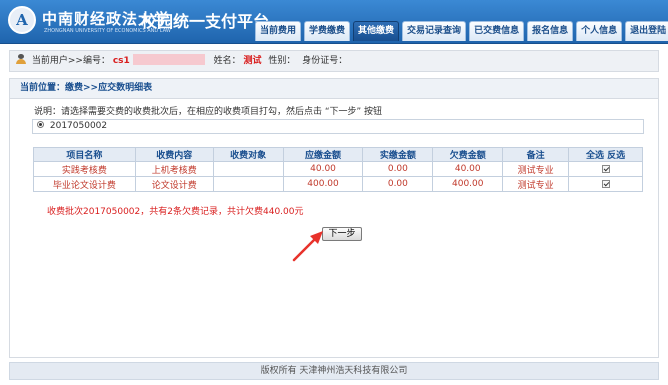 The width and height of the screenshot is (668, 385). Describe the element at coordinates (327, 31) in the screenshot. I see `nav-tuition-payment: 学费缴费` at that location.